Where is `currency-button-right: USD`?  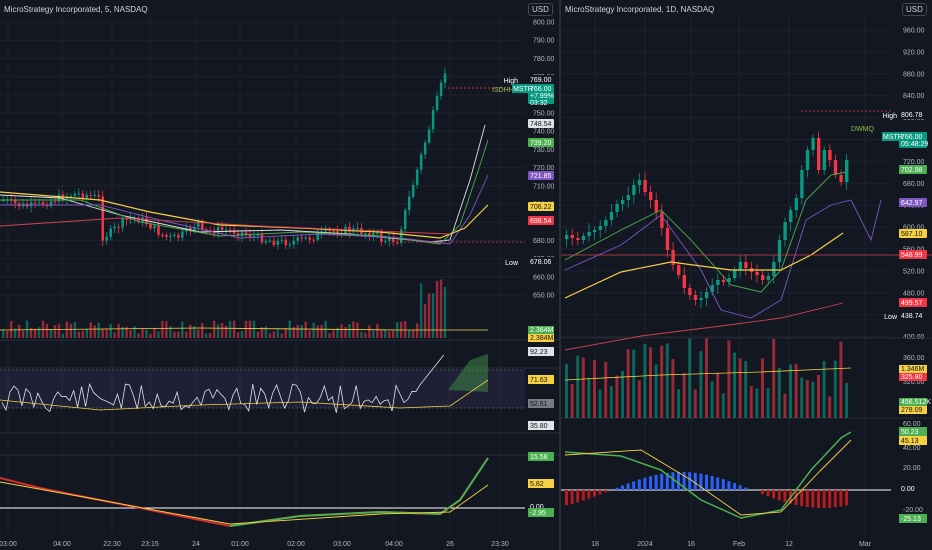
currency-button-right: USD is located at coordinates (914, 9).